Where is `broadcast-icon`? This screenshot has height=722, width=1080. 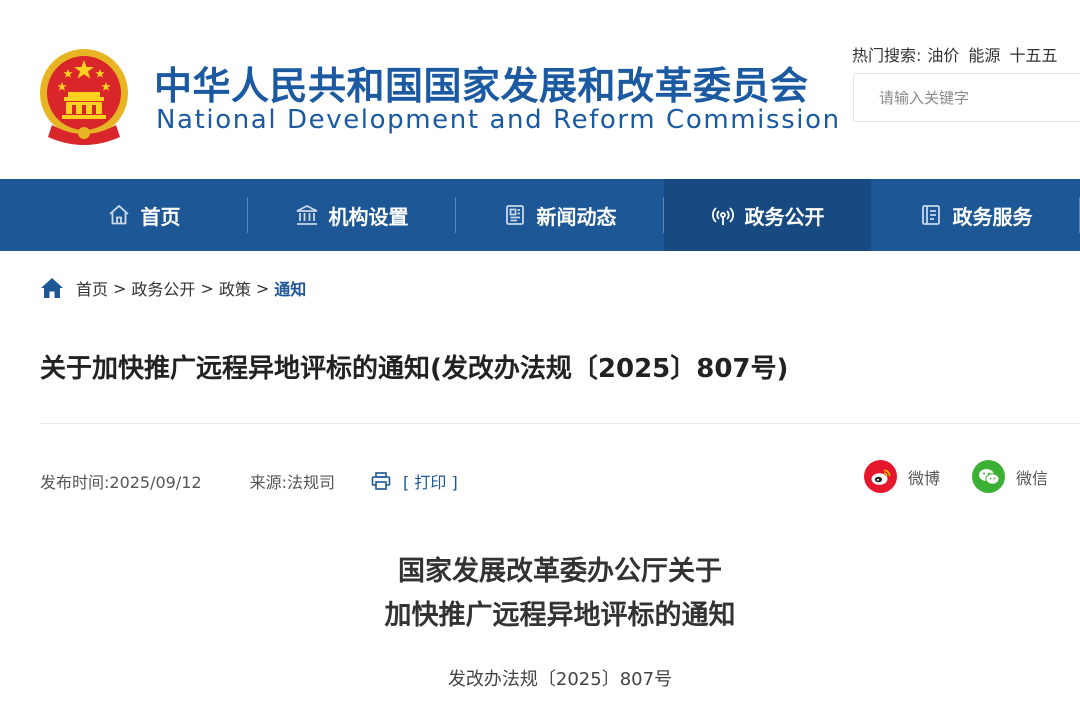 broadcast-icon is located at coordinates (723, 215).